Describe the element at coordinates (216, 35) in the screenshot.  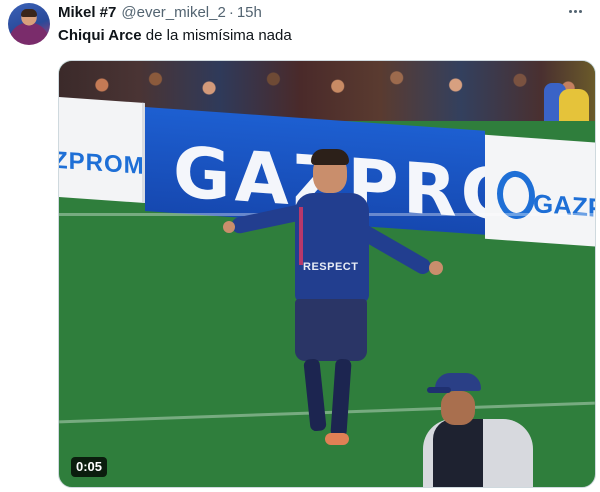
I see `tweet-text-rest: de la mismísima nada` at that location.